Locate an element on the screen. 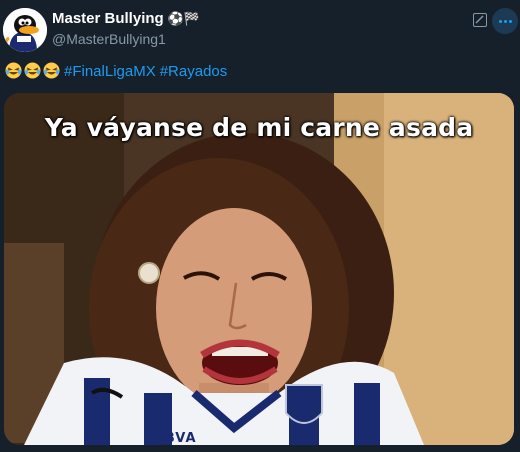  tweet-text: #FinalLigaMX #Rayados is located at coordinates (118, 72).